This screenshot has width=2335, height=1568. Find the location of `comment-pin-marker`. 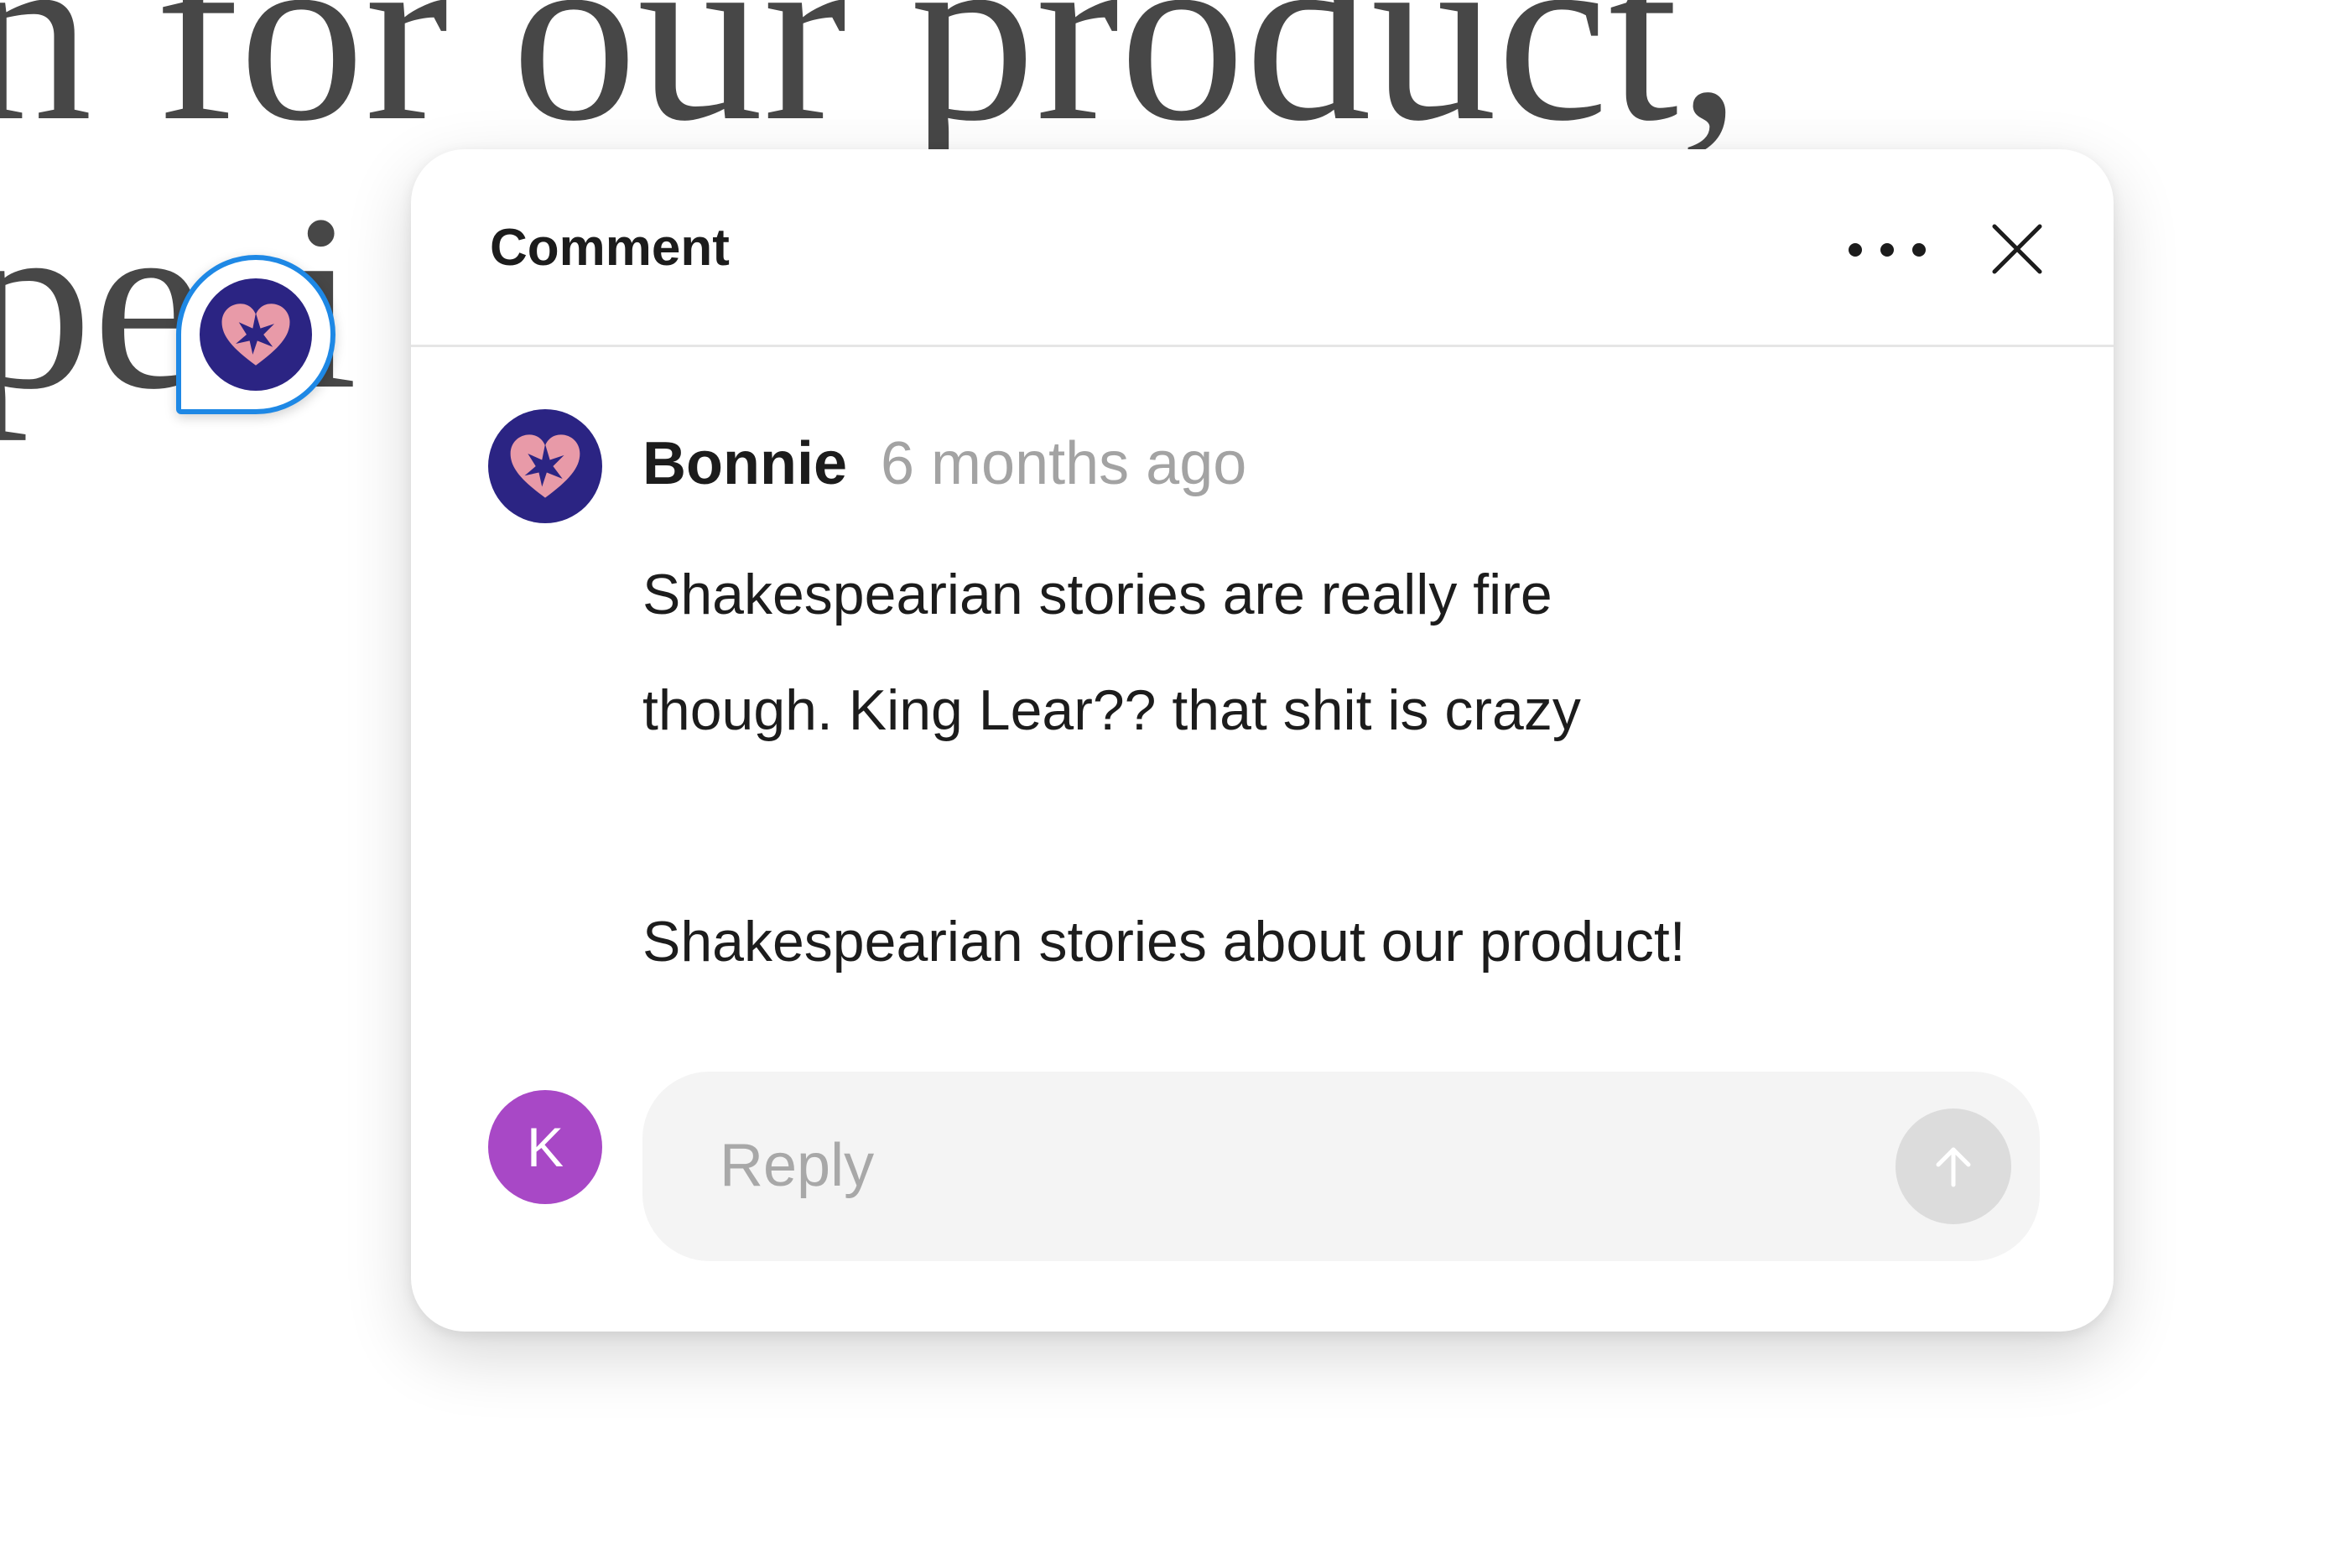

comment-pin-marker is located at coordinates (255, 334).